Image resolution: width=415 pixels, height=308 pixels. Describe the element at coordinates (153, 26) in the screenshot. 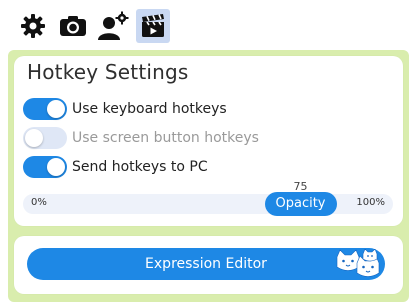

I see `clapperboard-icon` at that location.